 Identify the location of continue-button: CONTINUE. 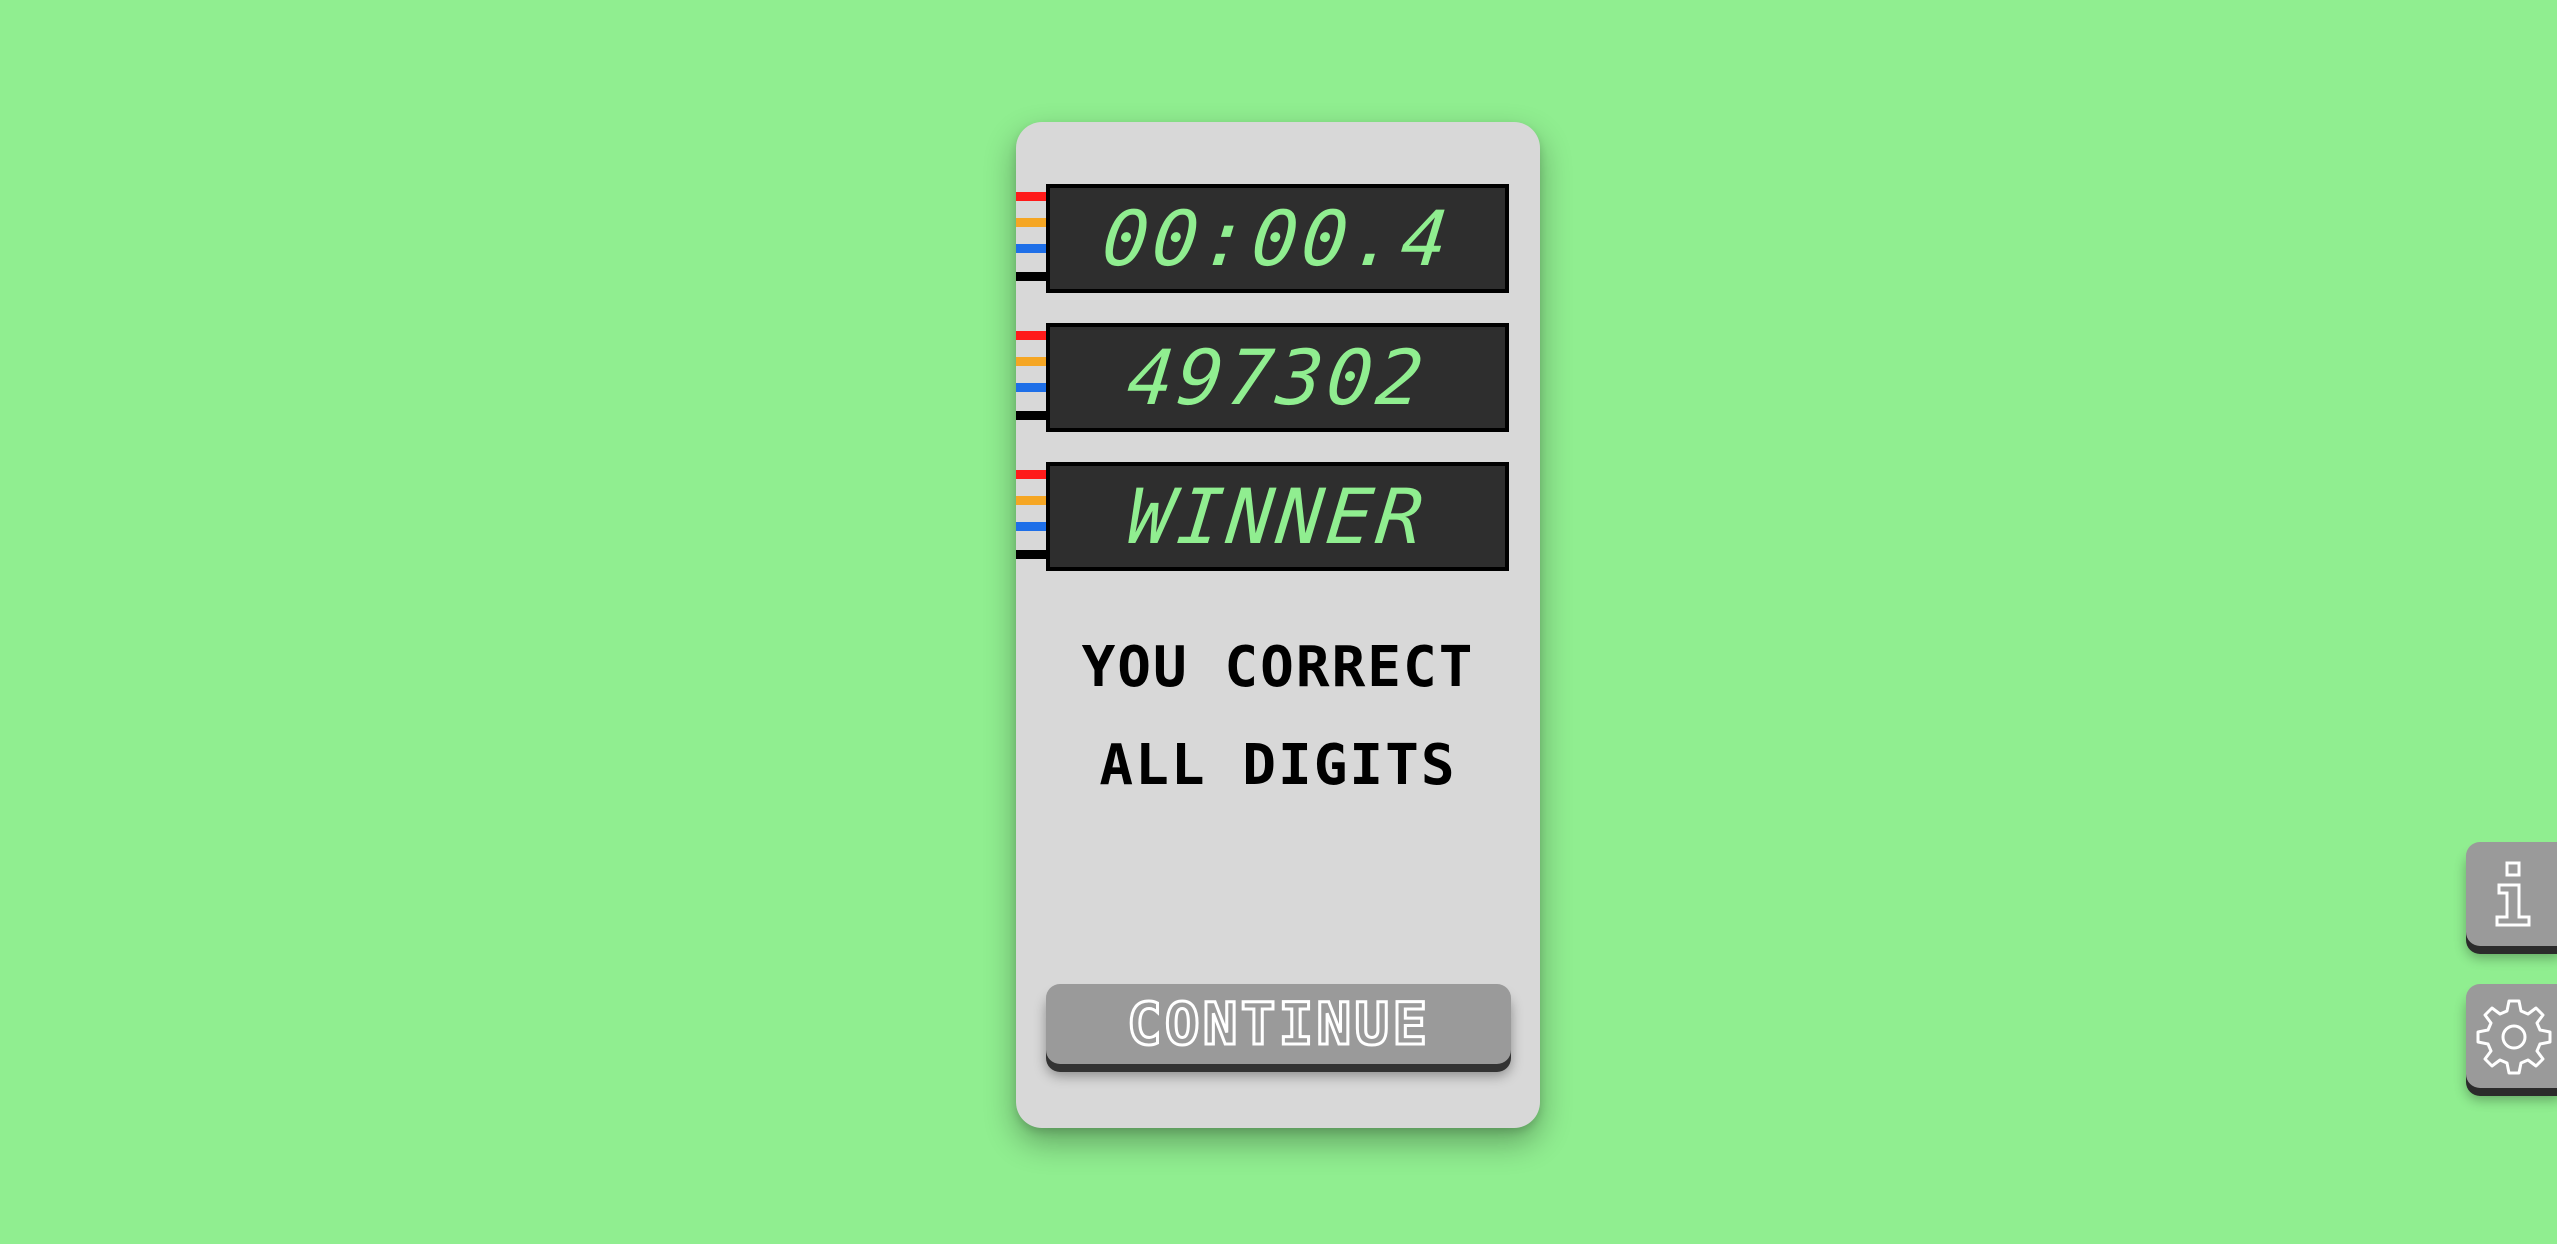
(1278, 1024).